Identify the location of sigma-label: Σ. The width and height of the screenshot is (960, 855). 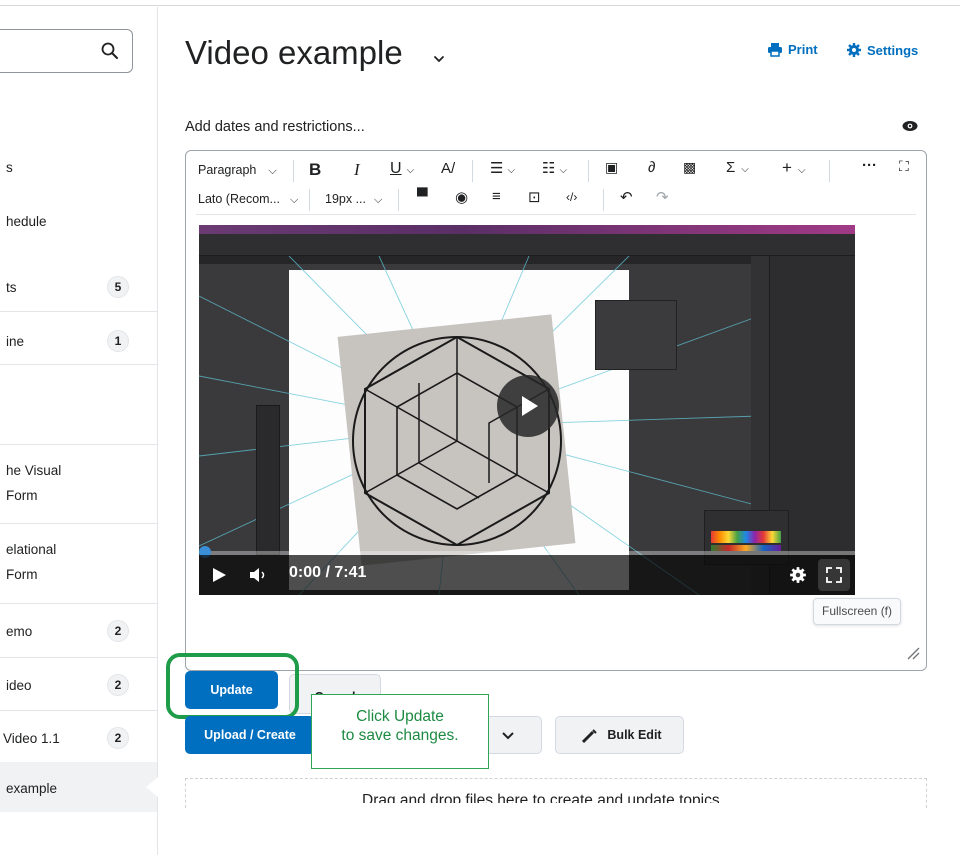
(731, 167).